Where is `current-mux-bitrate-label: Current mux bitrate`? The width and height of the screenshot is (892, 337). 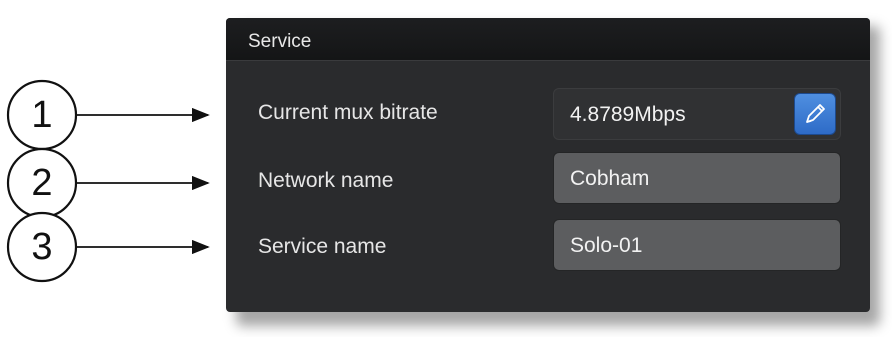
current-mux-bitrate-label: Current mux bitrate is located at coordinates (348, 112).